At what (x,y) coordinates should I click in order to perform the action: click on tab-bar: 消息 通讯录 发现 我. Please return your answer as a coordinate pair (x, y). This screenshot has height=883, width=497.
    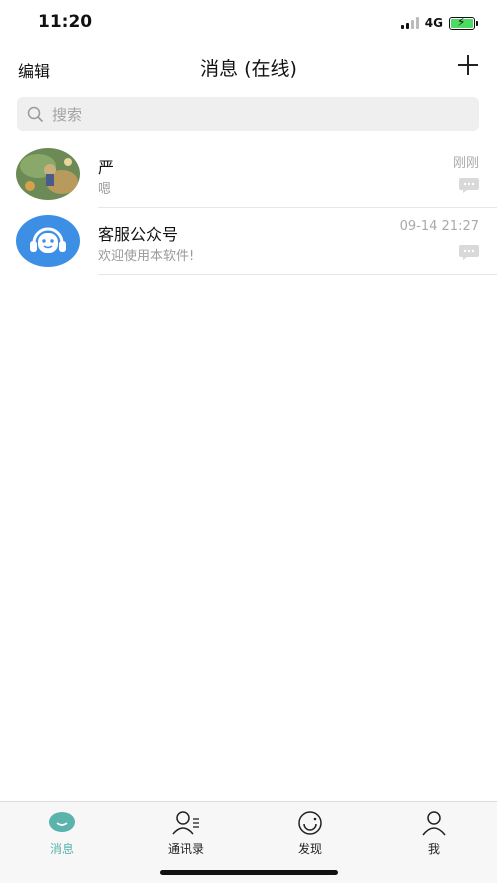
    Looking at the image, I should click on (248, 842).